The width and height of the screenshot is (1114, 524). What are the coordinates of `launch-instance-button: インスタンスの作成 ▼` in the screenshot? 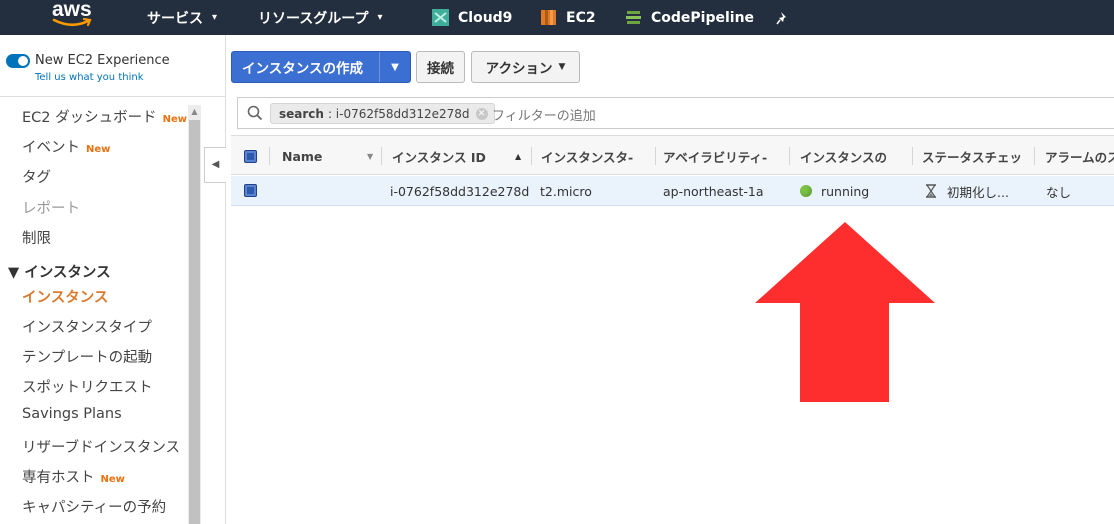 It's located at (321, 67).